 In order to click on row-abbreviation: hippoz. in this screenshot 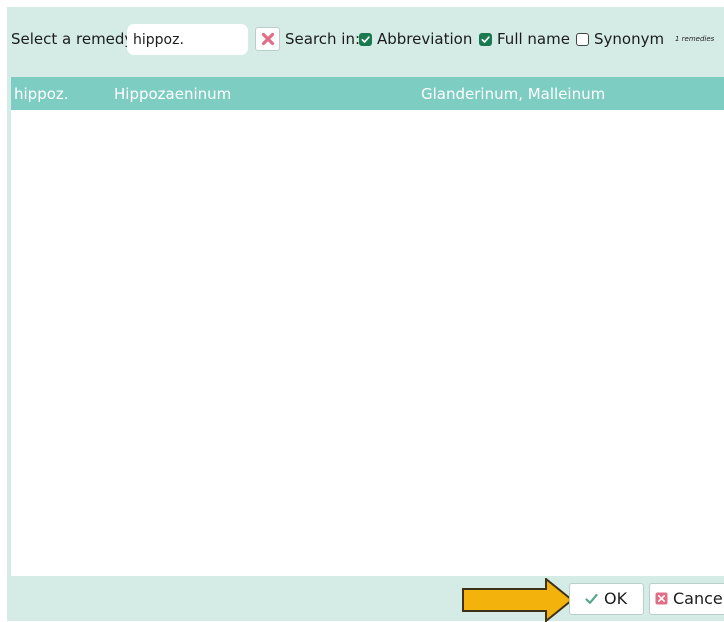, I will do `click(41, 94)`.